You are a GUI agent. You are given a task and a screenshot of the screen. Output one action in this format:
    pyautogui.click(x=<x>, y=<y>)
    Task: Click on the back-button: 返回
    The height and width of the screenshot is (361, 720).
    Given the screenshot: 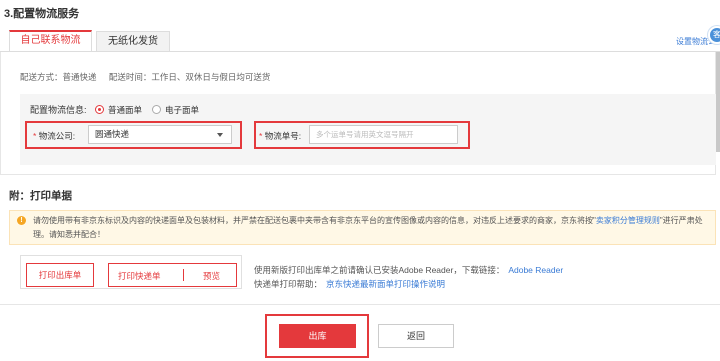 What is the action you would take?
    pyautogui.click(x=416, y=336)
    